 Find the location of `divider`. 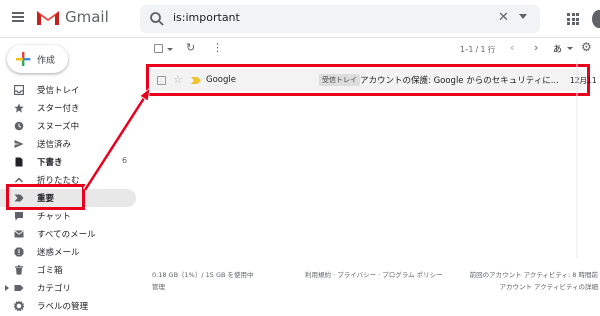

divider is located at coordinates (577, 159).